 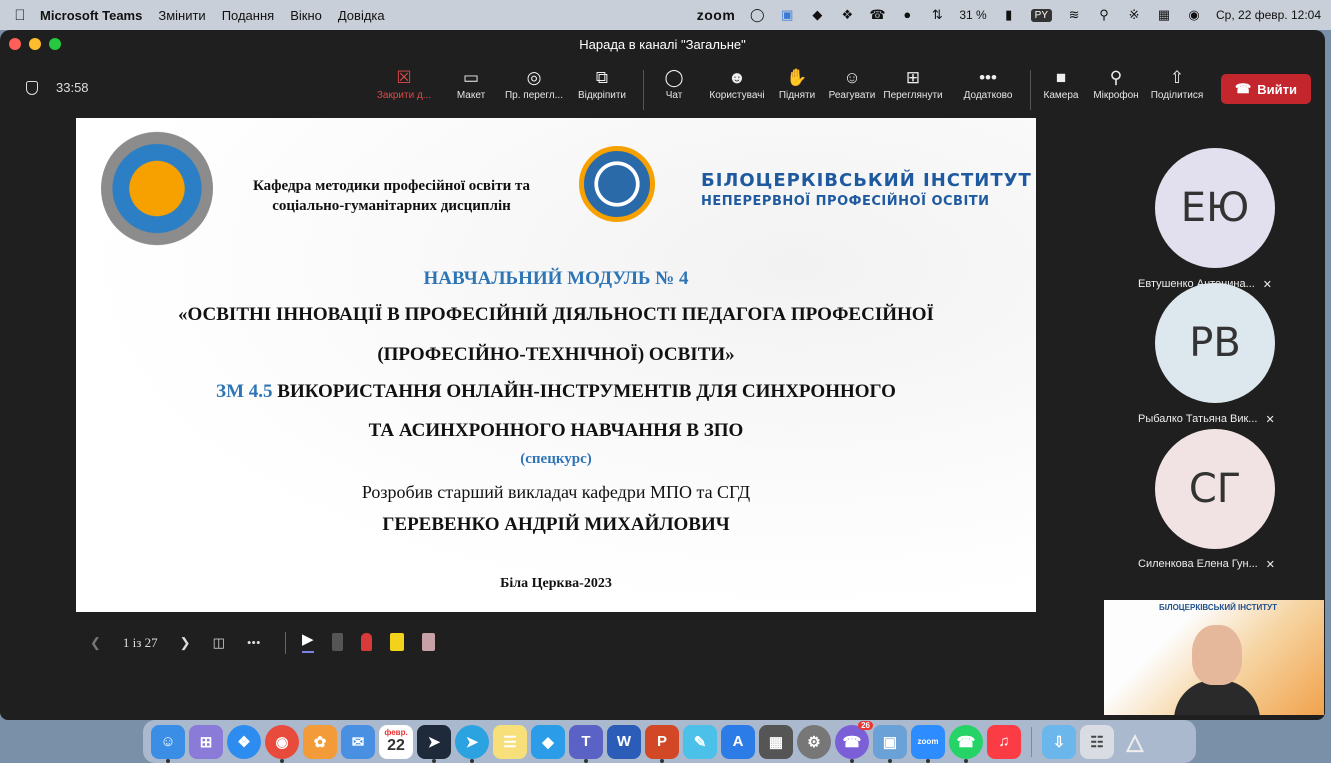 What do you see at coordinates (1061, 83) in the screenshot?
I see `camera-button: ■ Камера` at bounding box center [1061, 83].